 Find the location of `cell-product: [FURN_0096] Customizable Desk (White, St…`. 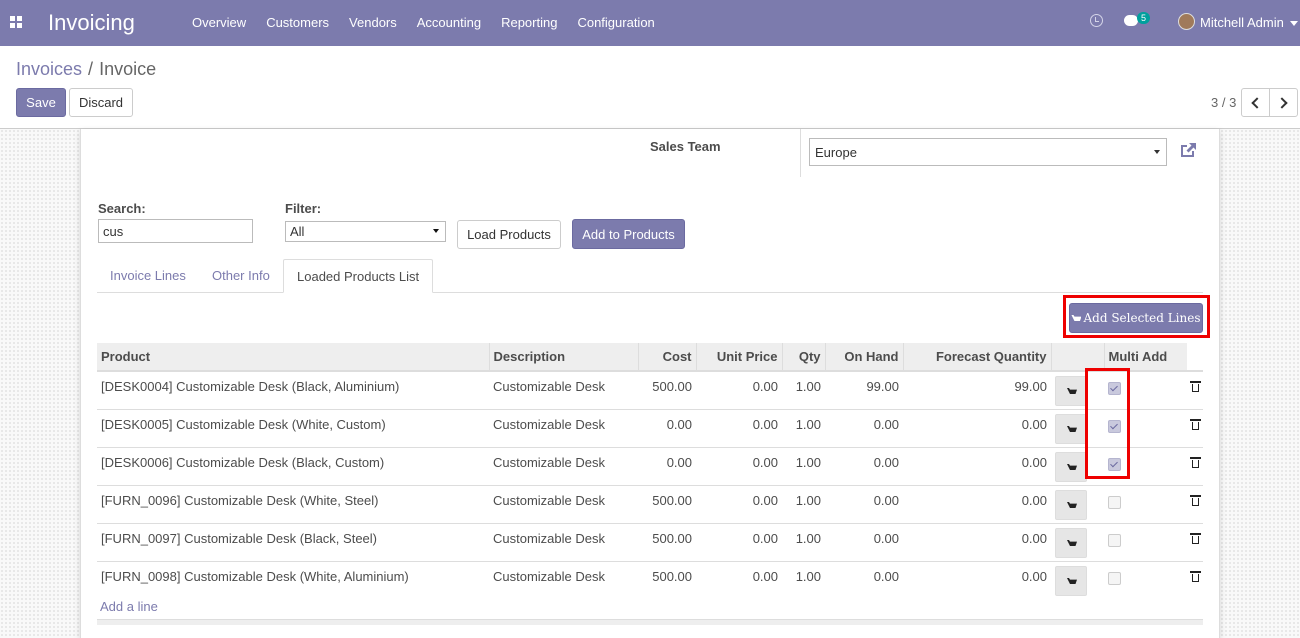

cell-product: [FURN_0096] Customizable Desk (White, St… is located at coordinates (293, 504).